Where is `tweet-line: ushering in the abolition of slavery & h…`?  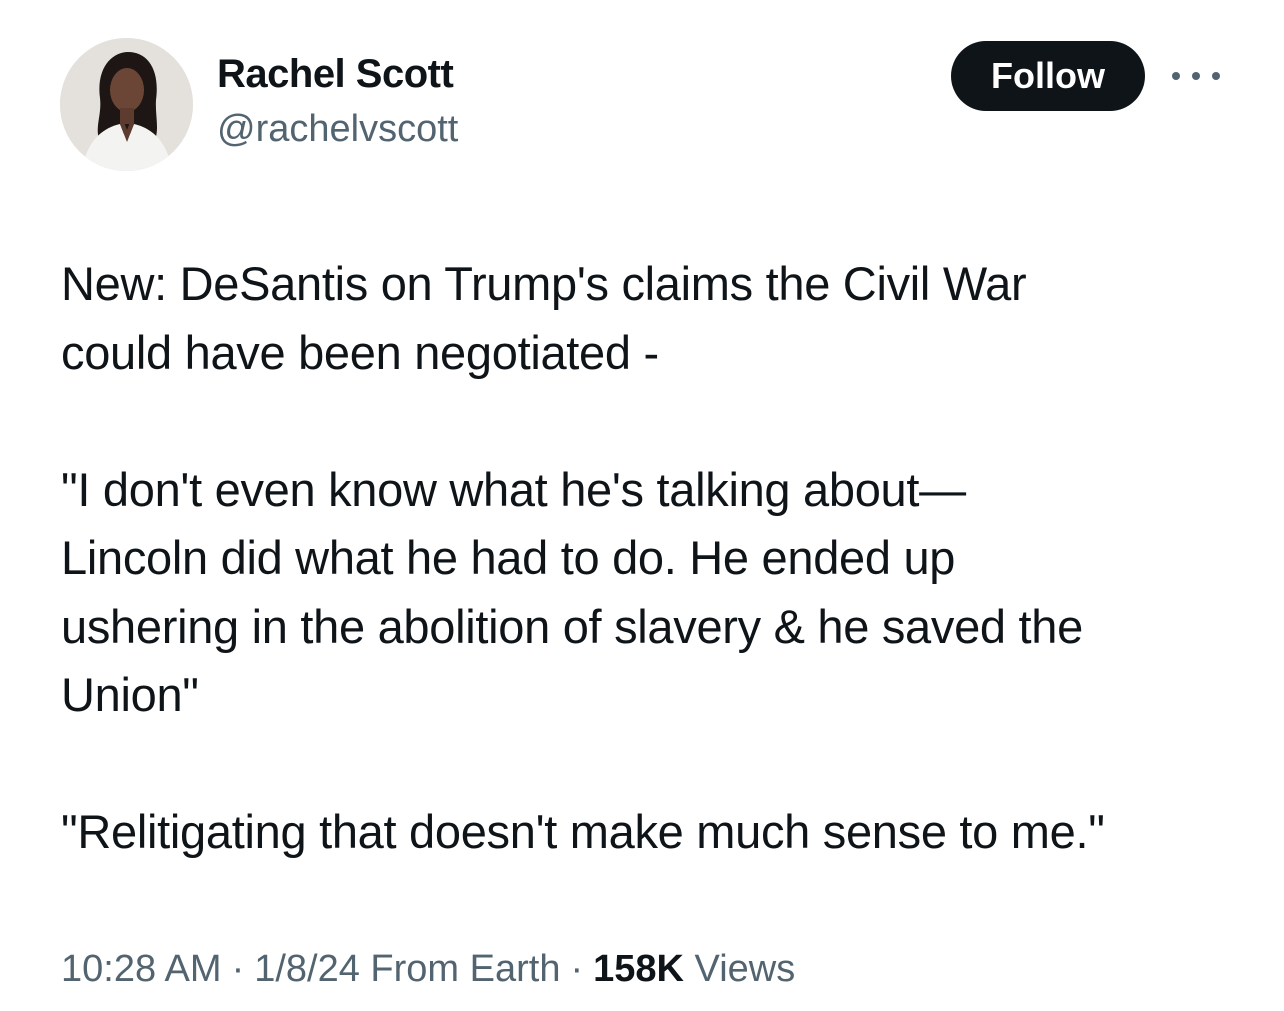
tweet-line: ushering in the abolition of slavery & h… is located at coordinates (572, 626).